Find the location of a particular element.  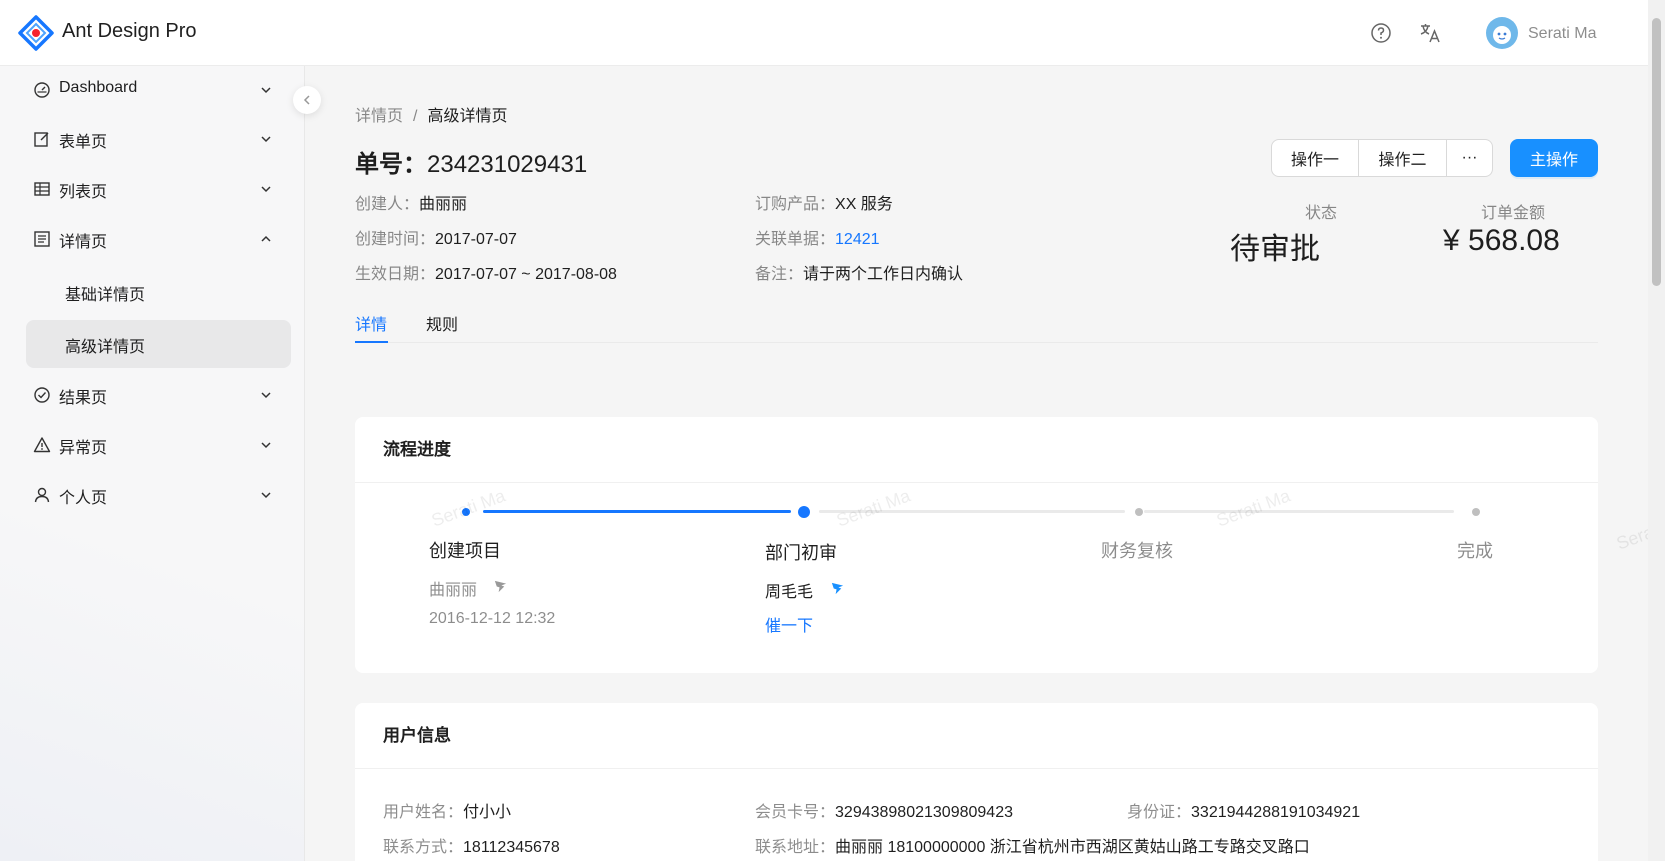

step-title: 财务复核 is located at coordinates (1137, 551).